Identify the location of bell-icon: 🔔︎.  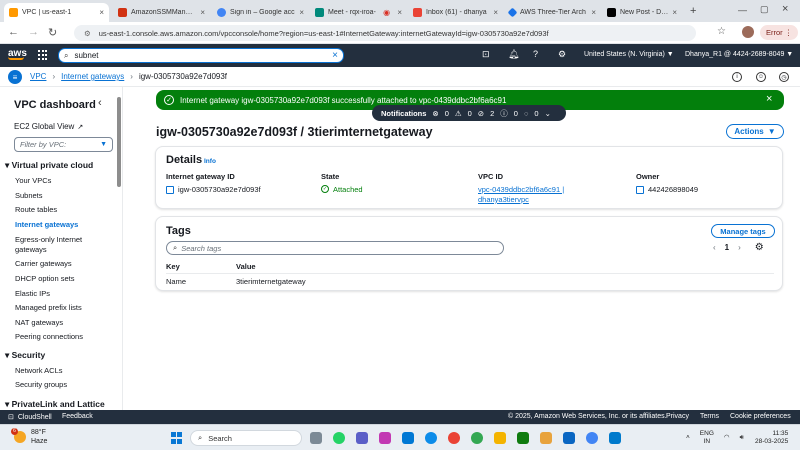
(513, 54).